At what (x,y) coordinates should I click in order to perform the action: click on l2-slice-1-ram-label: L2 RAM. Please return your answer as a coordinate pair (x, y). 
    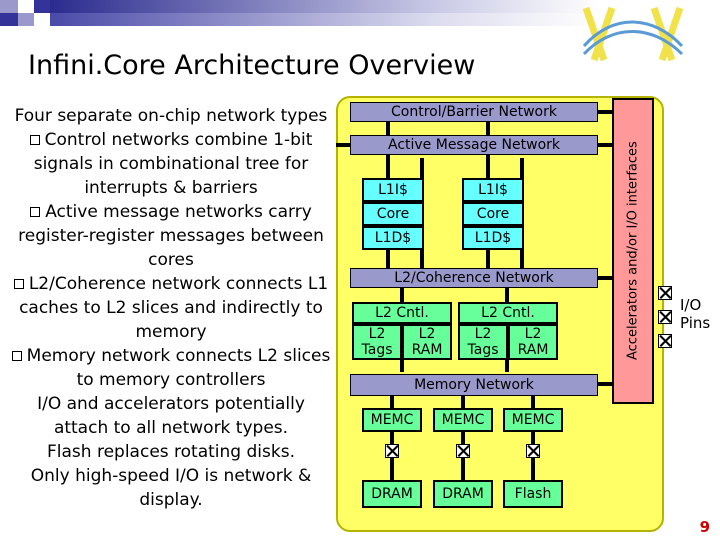
    Looking at the image, I should click on (533, 342).